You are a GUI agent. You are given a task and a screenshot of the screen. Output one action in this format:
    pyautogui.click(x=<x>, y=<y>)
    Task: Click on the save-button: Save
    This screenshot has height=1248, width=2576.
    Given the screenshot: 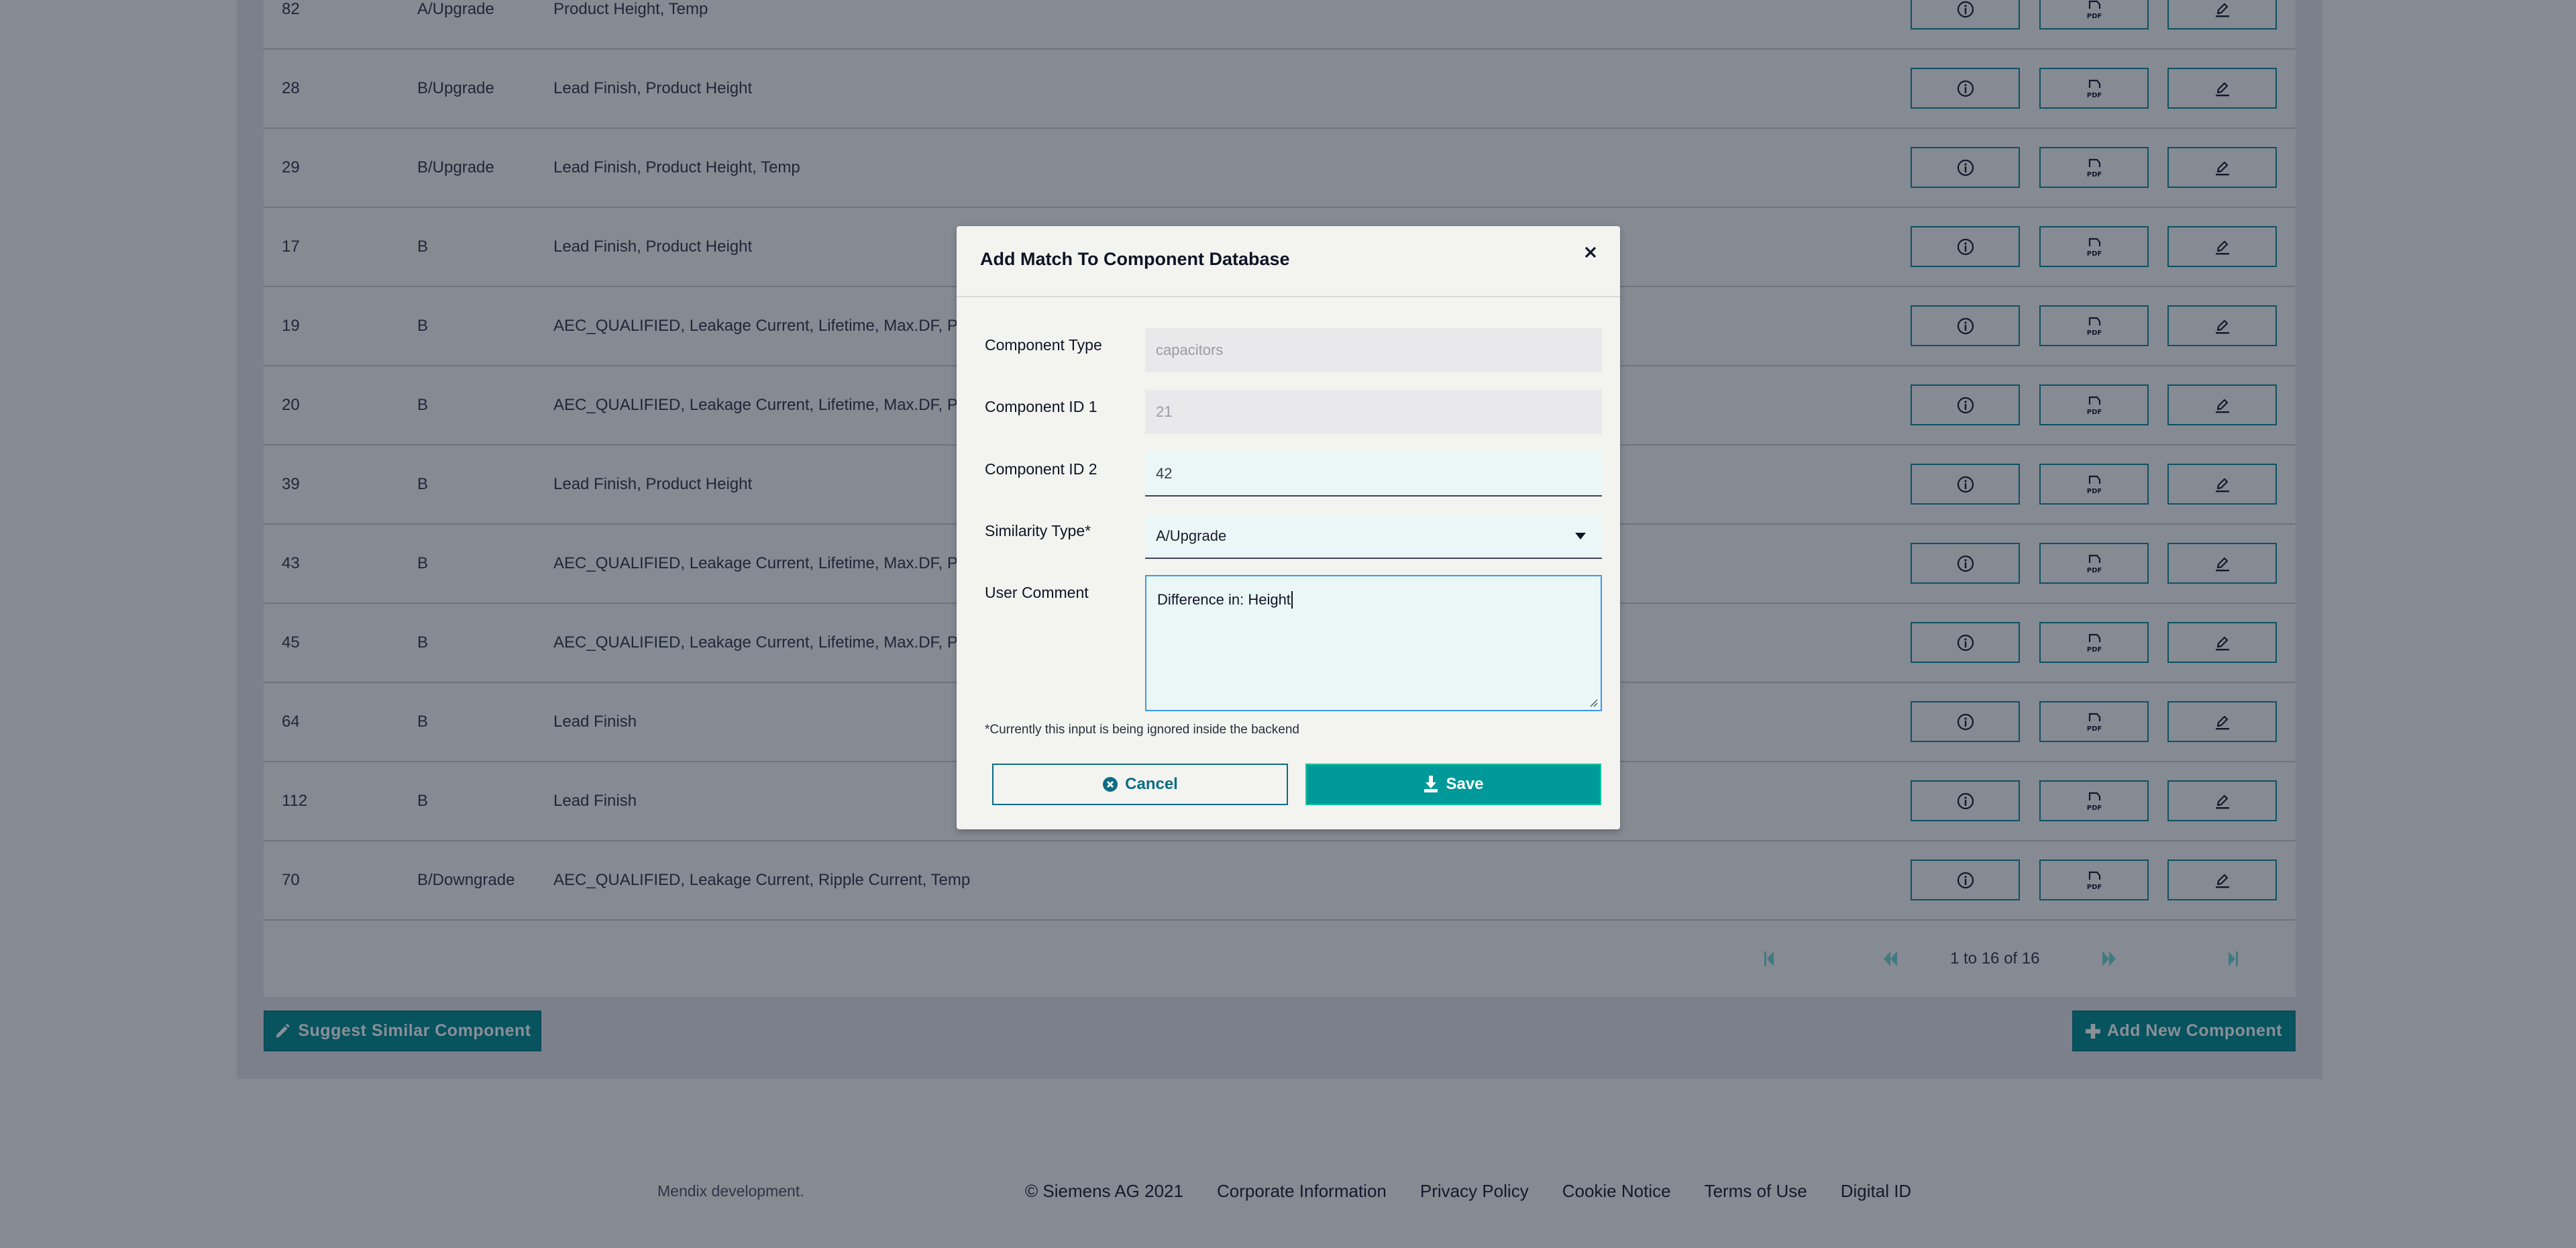 What is the action you would take?
    pyautogui.click(x=1453, y=784)
    